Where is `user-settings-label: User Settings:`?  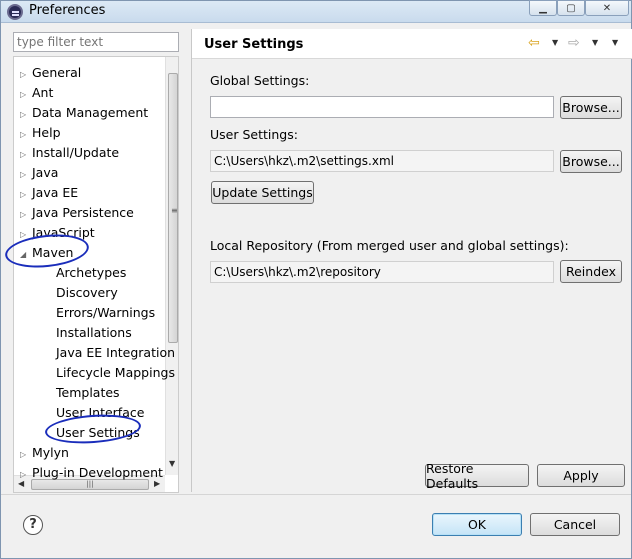 user-settings-label: User Settings: is located at coordinates (254, 134).